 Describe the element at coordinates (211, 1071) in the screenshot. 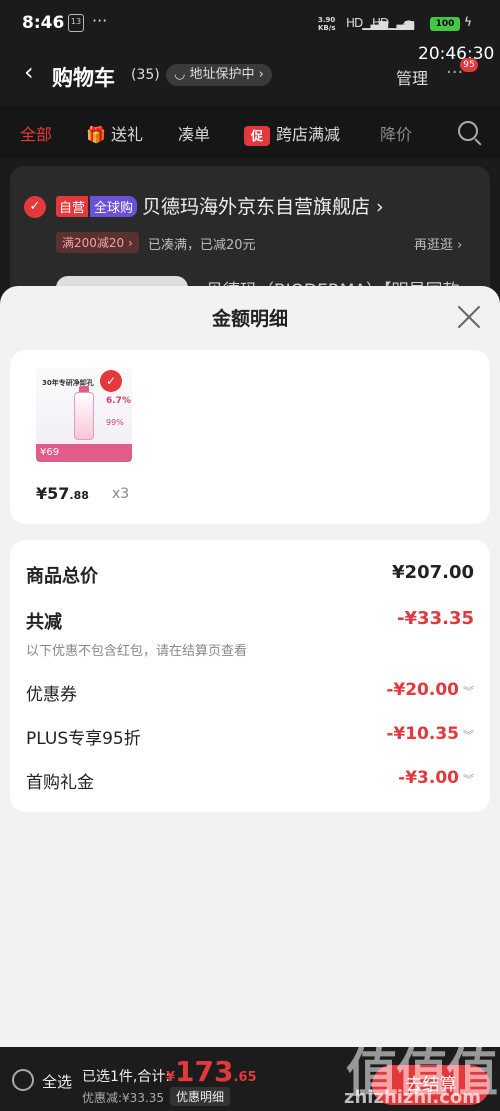

I see `selected-total: ¥173.65` at that location.